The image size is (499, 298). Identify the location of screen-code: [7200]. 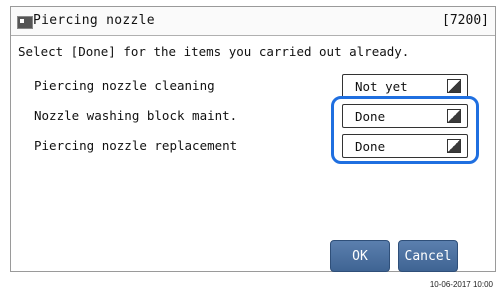
(465, 20).